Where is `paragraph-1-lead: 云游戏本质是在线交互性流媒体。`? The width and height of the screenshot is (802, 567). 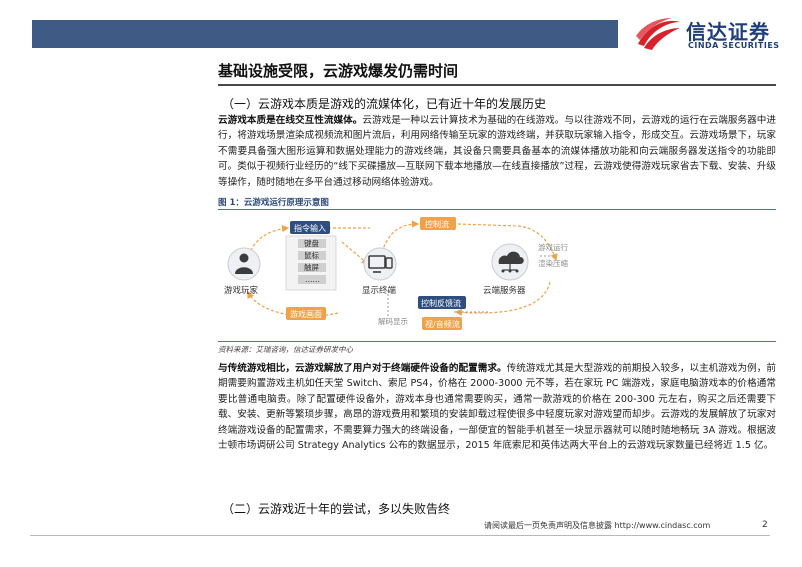
paragraph-1-lead: 云游戏本质是在线交互性流媒体。 is located at coordinates (290, 120).